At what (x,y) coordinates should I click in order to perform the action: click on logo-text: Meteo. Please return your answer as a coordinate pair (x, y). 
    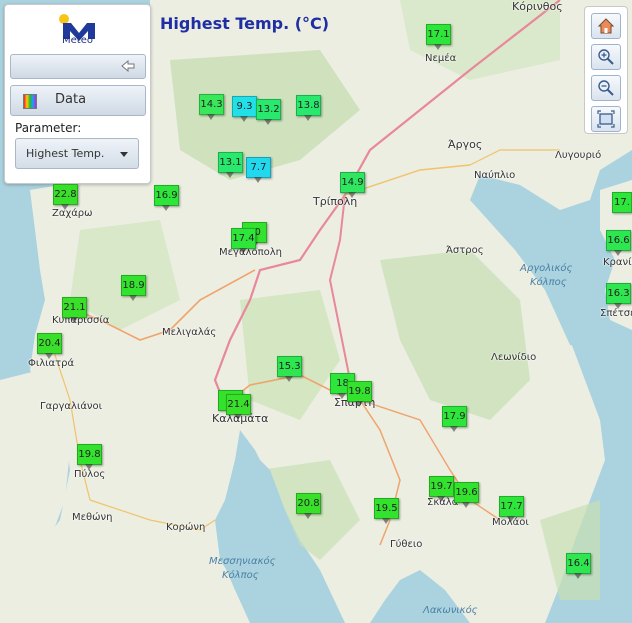
    Looking at the image, I should click on (77, 40).